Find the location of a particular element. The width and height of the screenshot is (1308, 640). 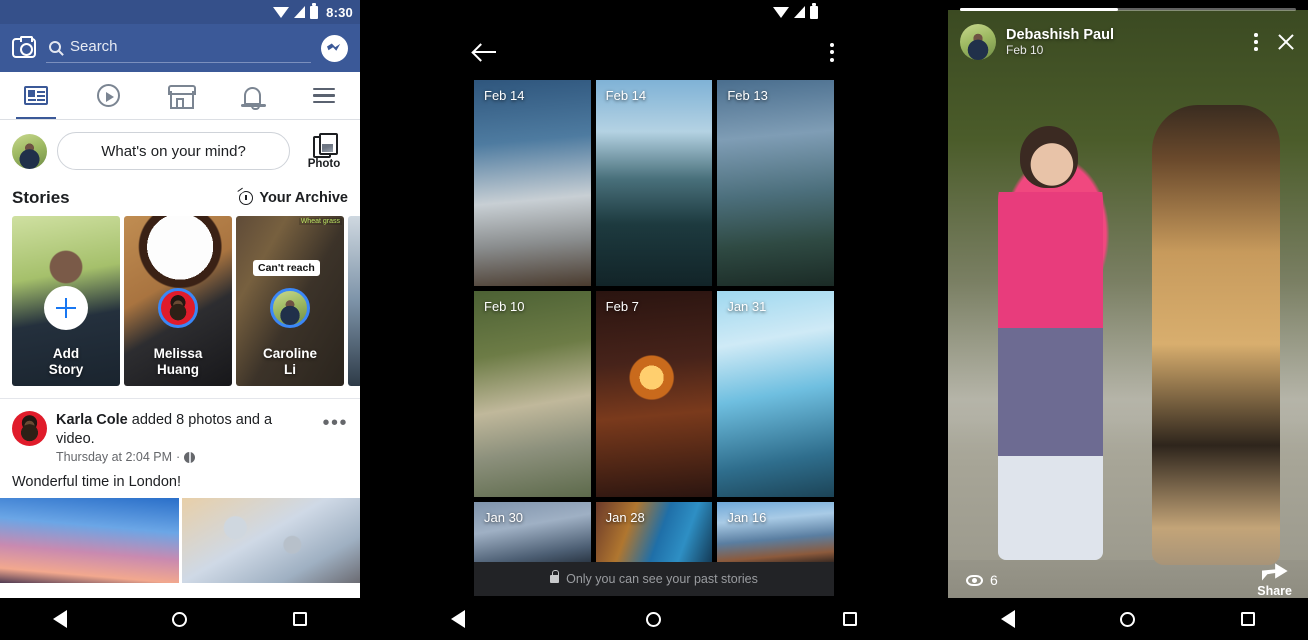

archive-cell: Feb 13 is located at coordinates (775, 183).